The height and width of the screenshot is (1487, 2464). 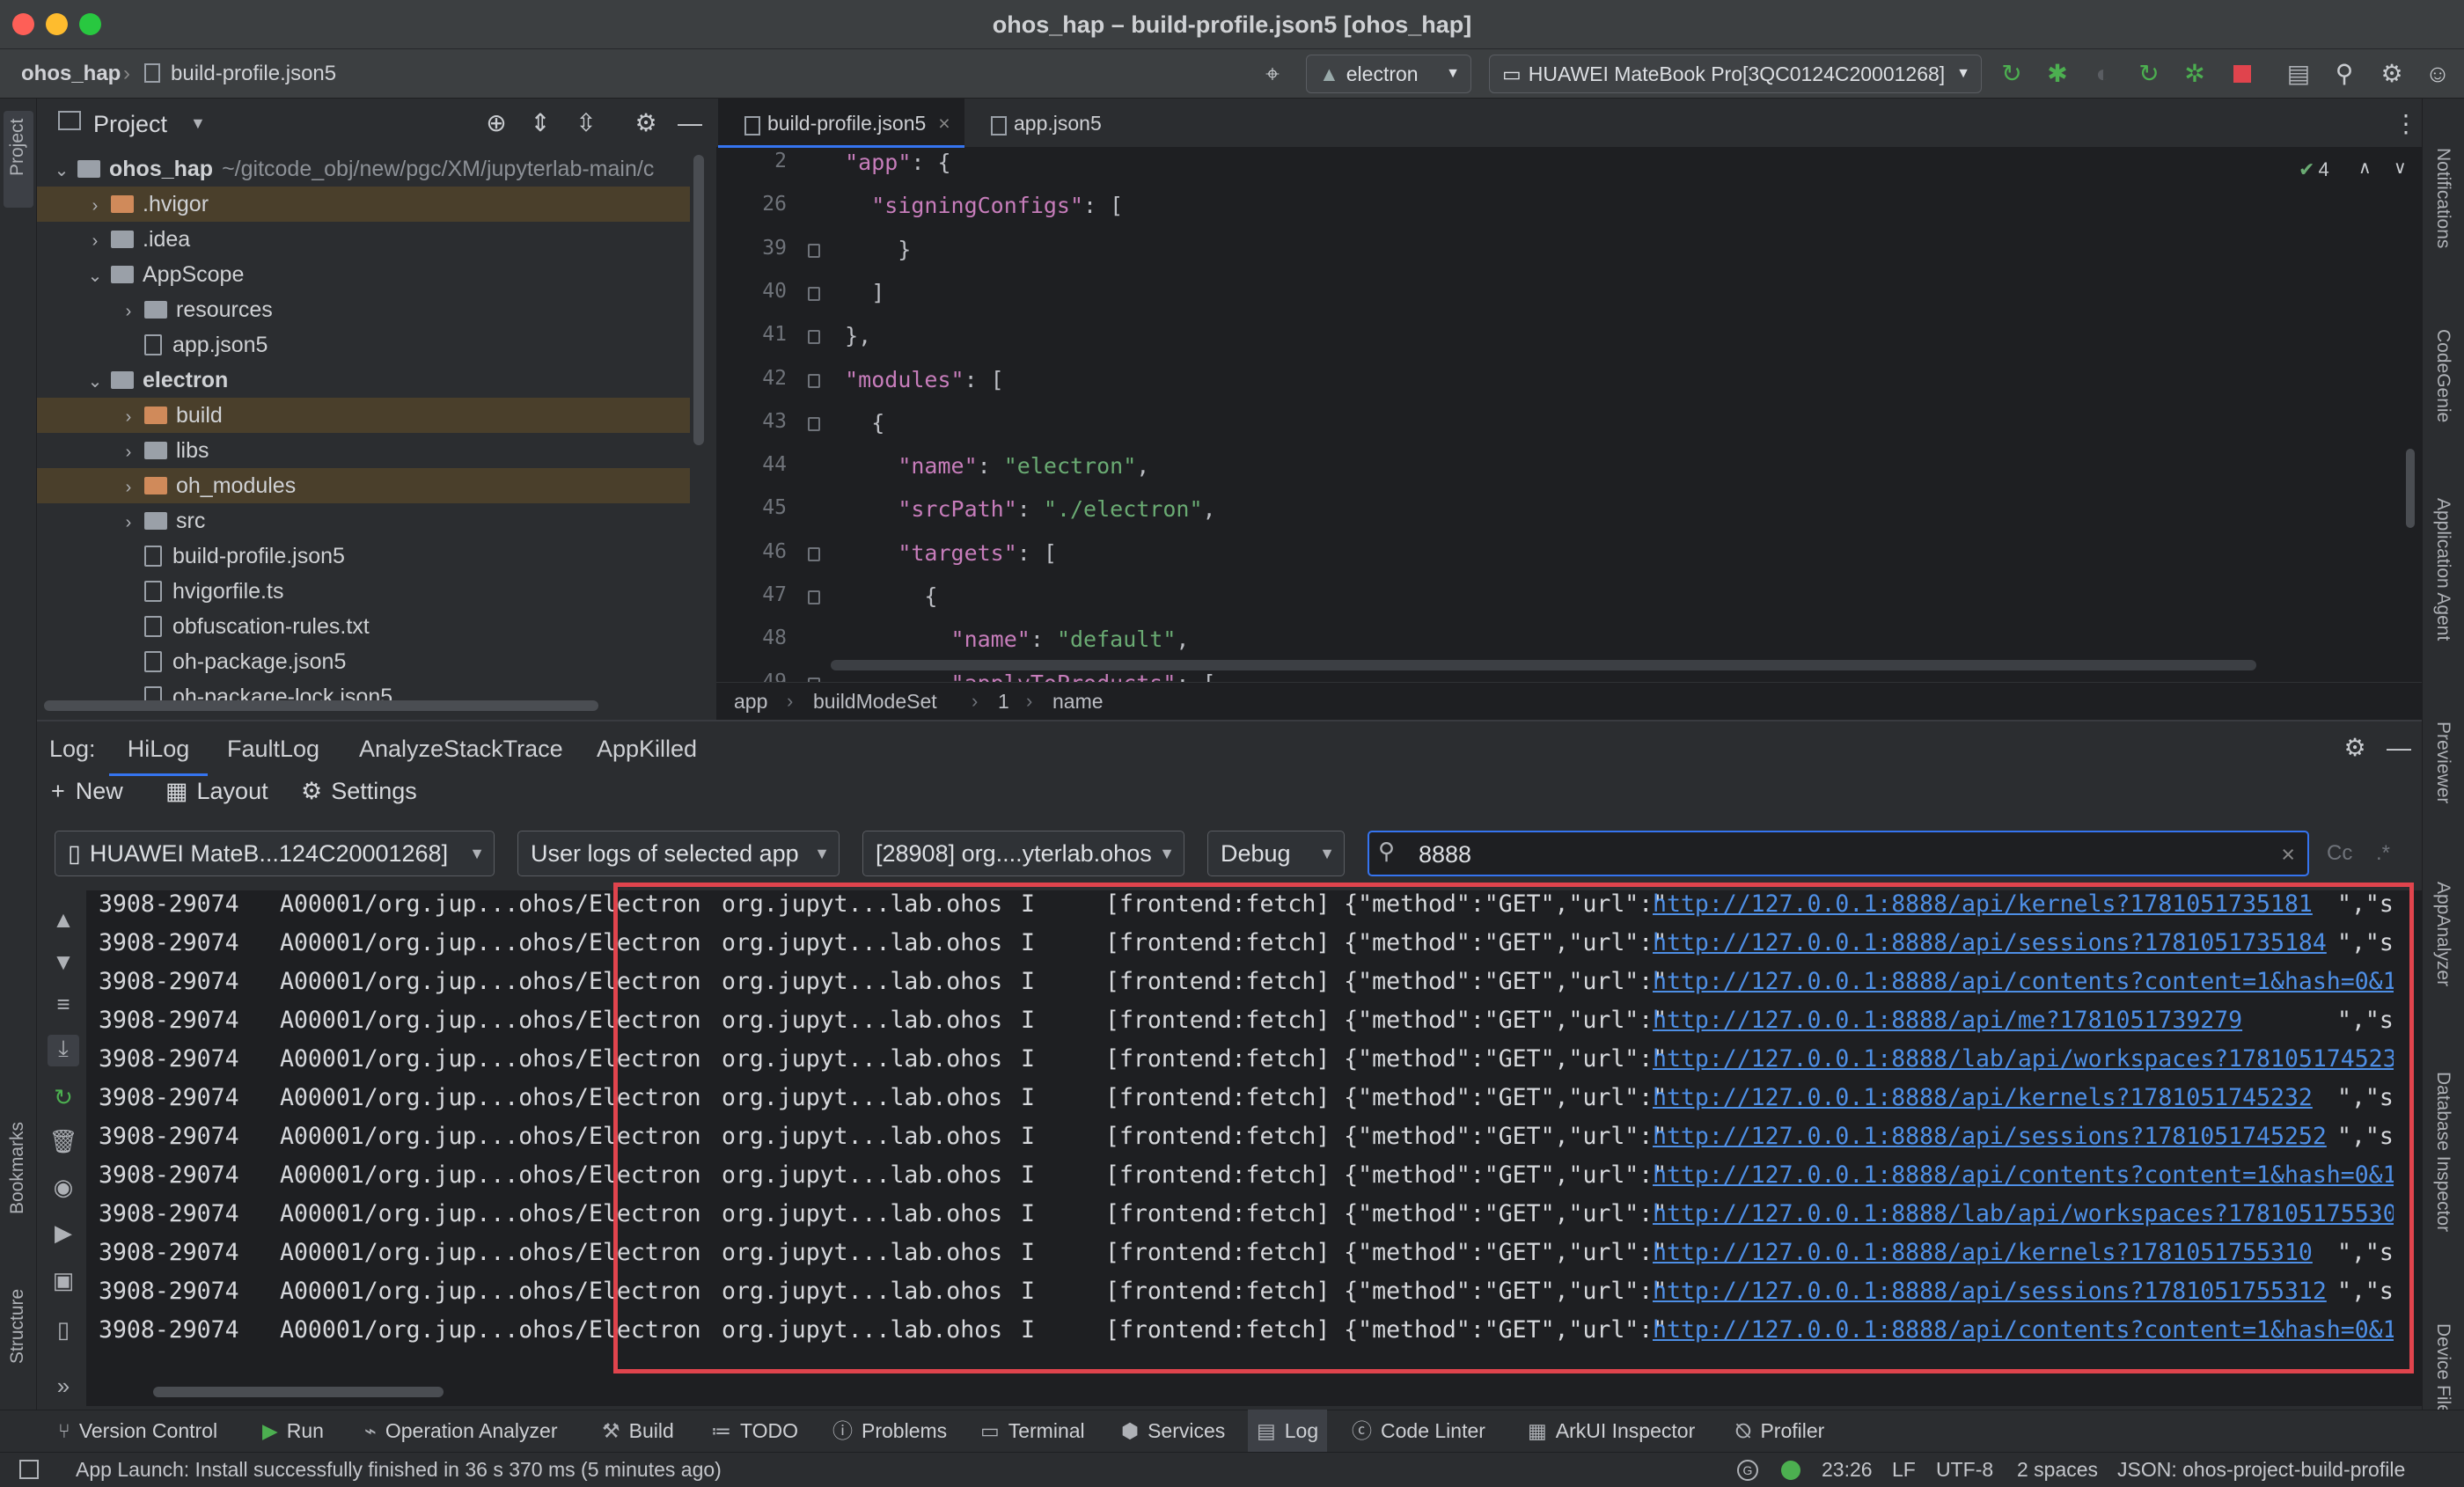 What do you see at coordinates (2057, 1469) in the screenshot?
I see `status-indent: 2 spaces` at bounding box center [2057, 1469].